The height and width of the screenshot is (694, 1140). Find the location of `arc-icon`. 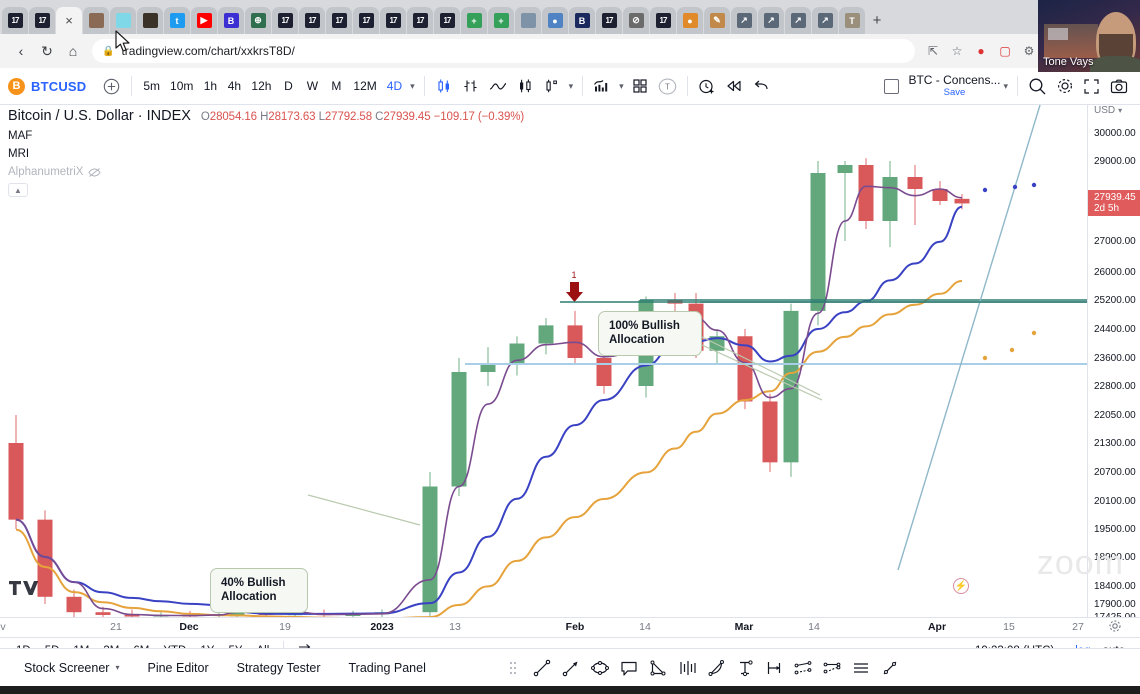

arc-icon is located at coordinates (716, 668).